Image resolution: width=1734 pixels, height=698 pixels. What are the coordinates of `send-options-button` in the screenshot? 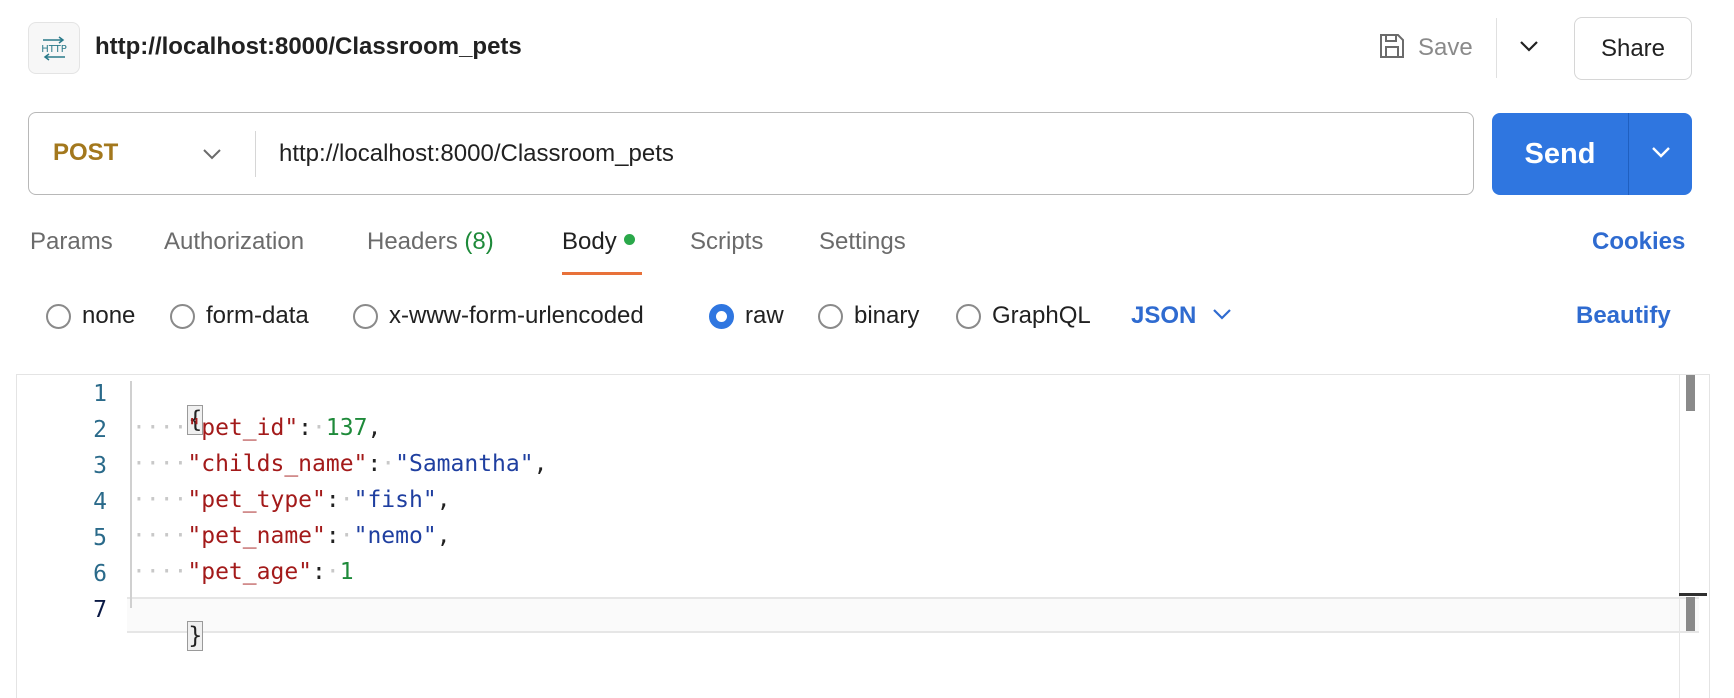 It's located at (1660, 154).